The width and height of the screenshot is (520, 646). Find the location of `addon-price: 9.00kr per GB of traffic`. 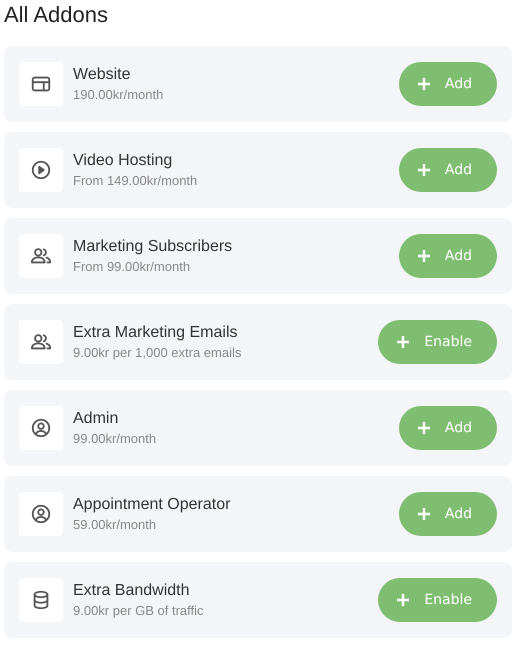

addon-price: 9.00kr per GB of traffic is located at coordinates (139, 610).